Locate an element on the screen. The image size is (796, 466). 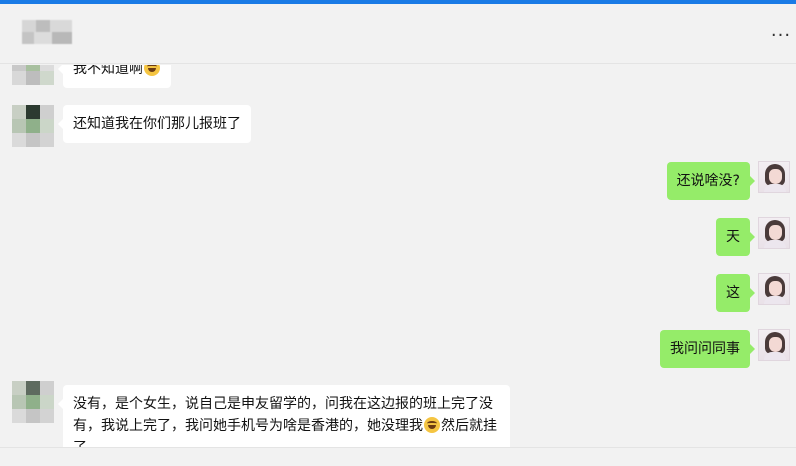
message-text: 这 is located at coordinates (733, 293).